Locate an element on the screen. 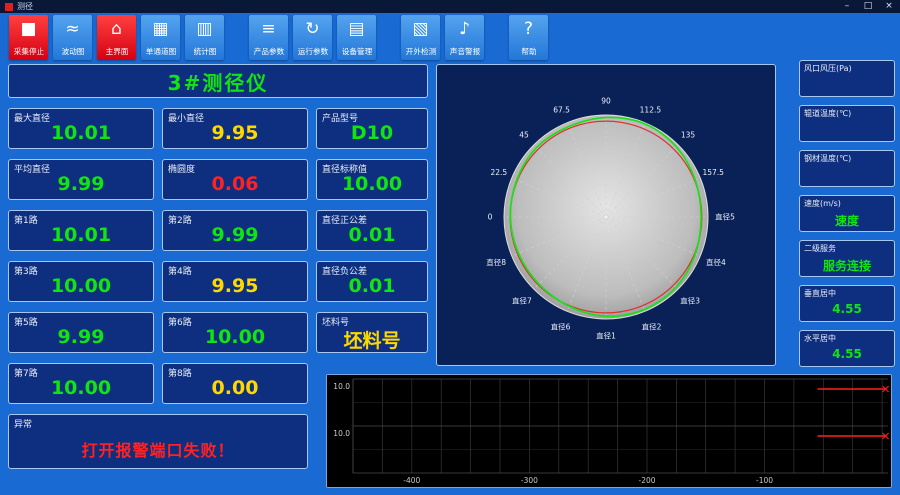  field-channel-5: 第5路 9.99 is located at coordinates (81, 332).